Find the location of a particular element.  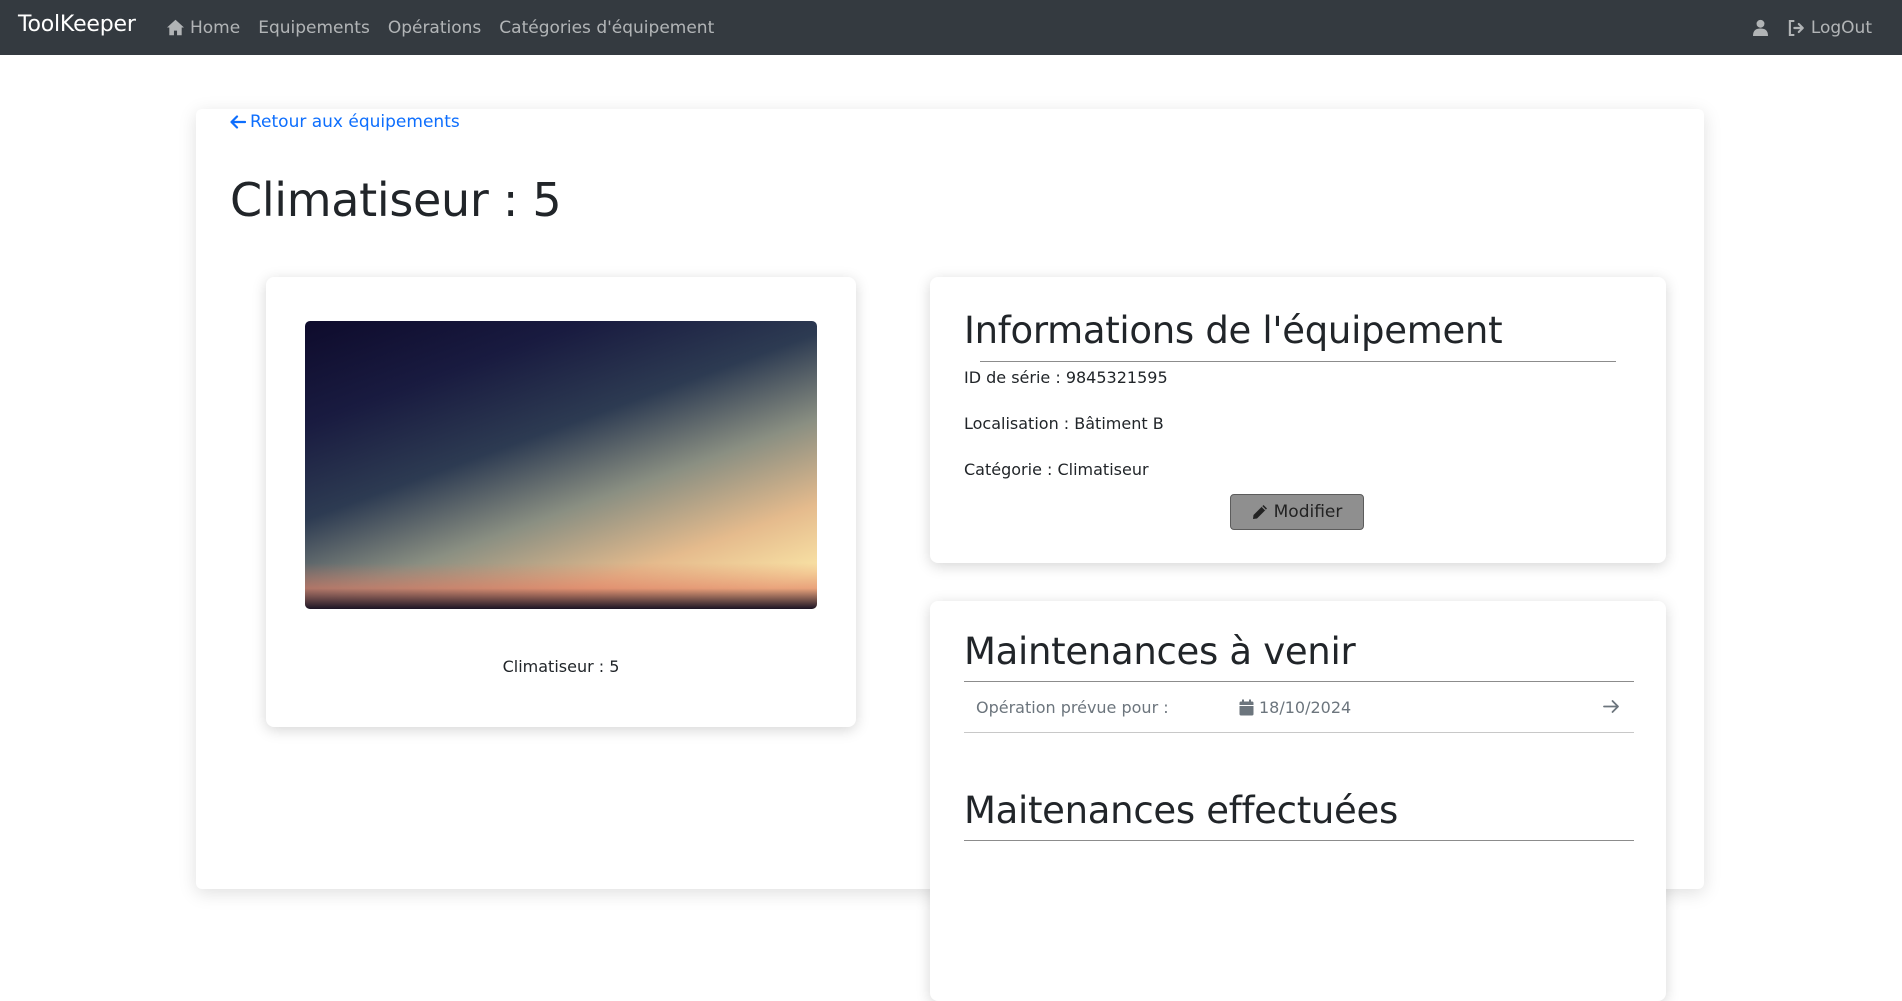

operation-date: 18/10/2024 is located at coordinates (1295, 707).